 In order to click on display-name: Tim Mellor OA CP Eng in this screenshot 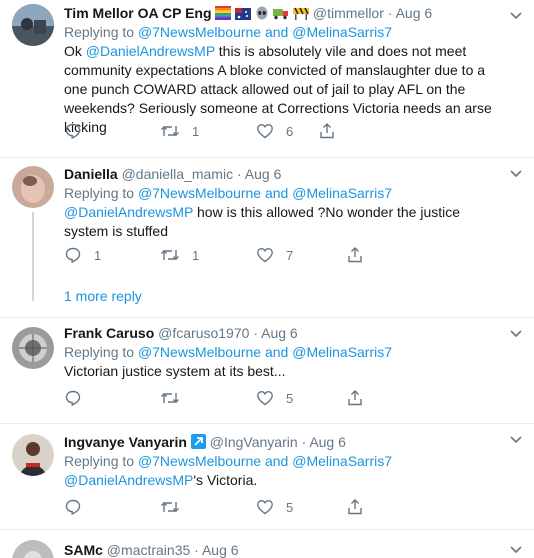, I will do `click(138, 13)`.